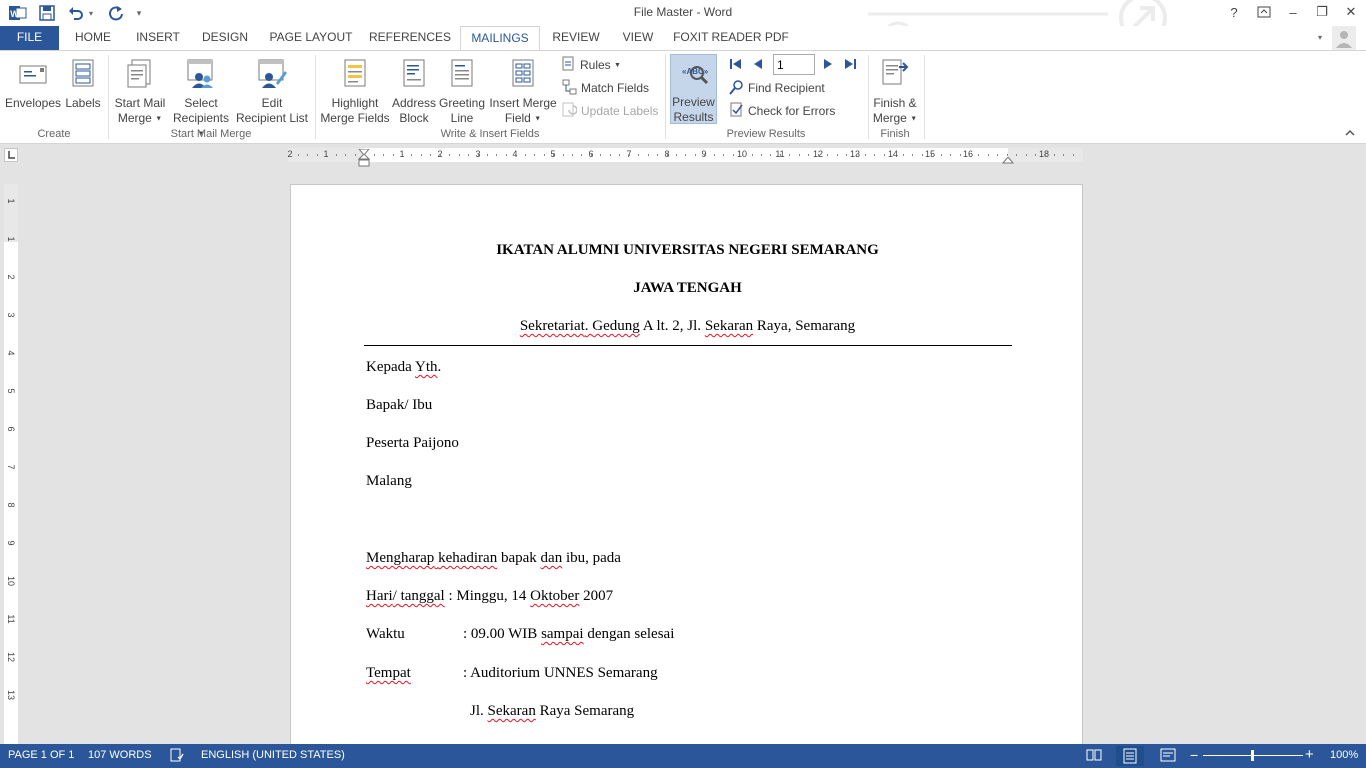 The height and width of the screenshot is (768, 1366). Describe the element at coordinates (685, 156) in the screenshot. I see `horizontal-ruler: 211234567891011121314151618` at that location.